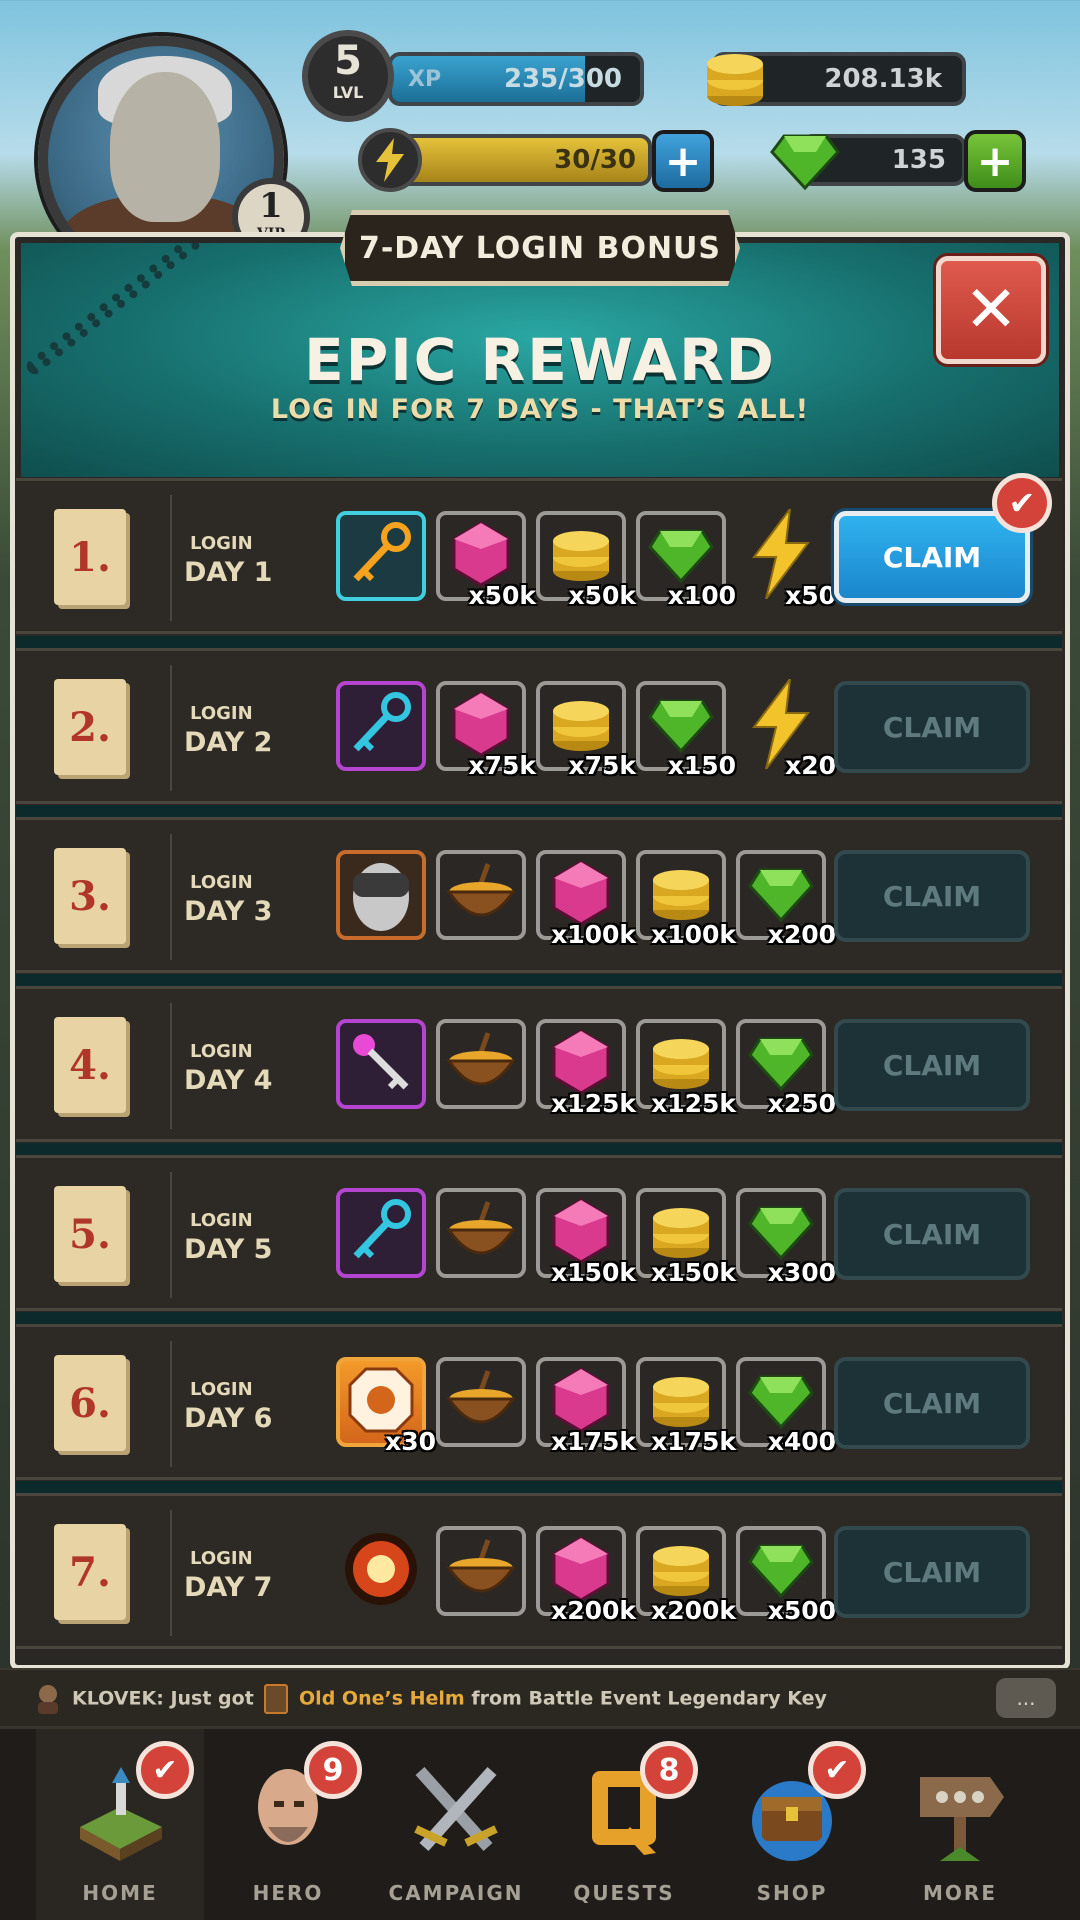 Image resolution: width=1080 pixels, height=1920 pixels. What do you see at coordinates (271, 206) in the screenshot?
I see `vip-level: 1` at bounding box center [271, 206].